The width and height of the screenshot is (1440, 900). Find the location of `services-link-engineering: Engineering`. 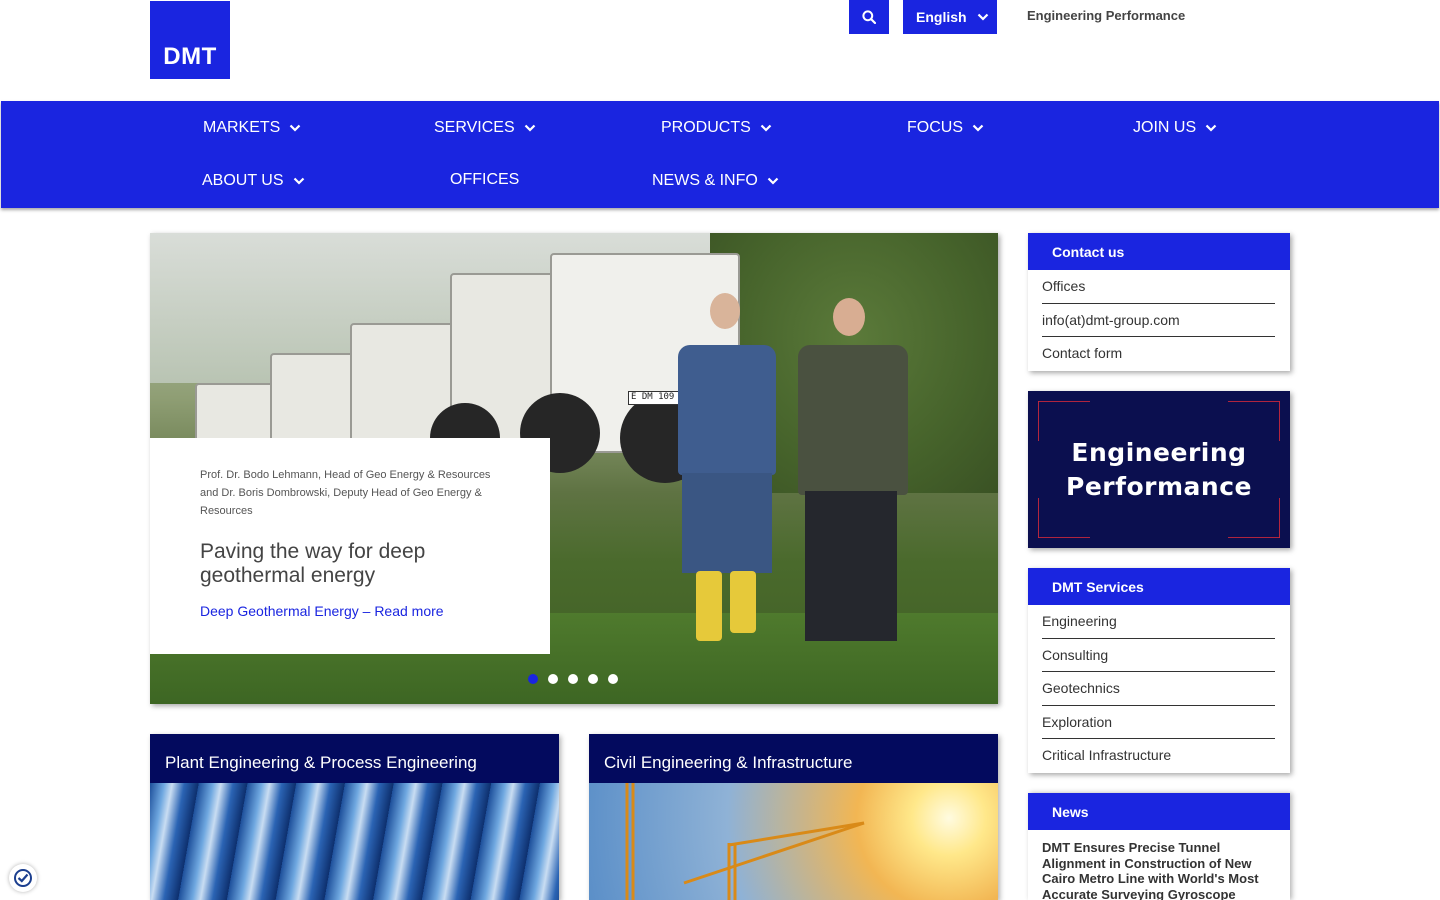

services-link-engineering: Engineering is located at coordinates (1158, 622).